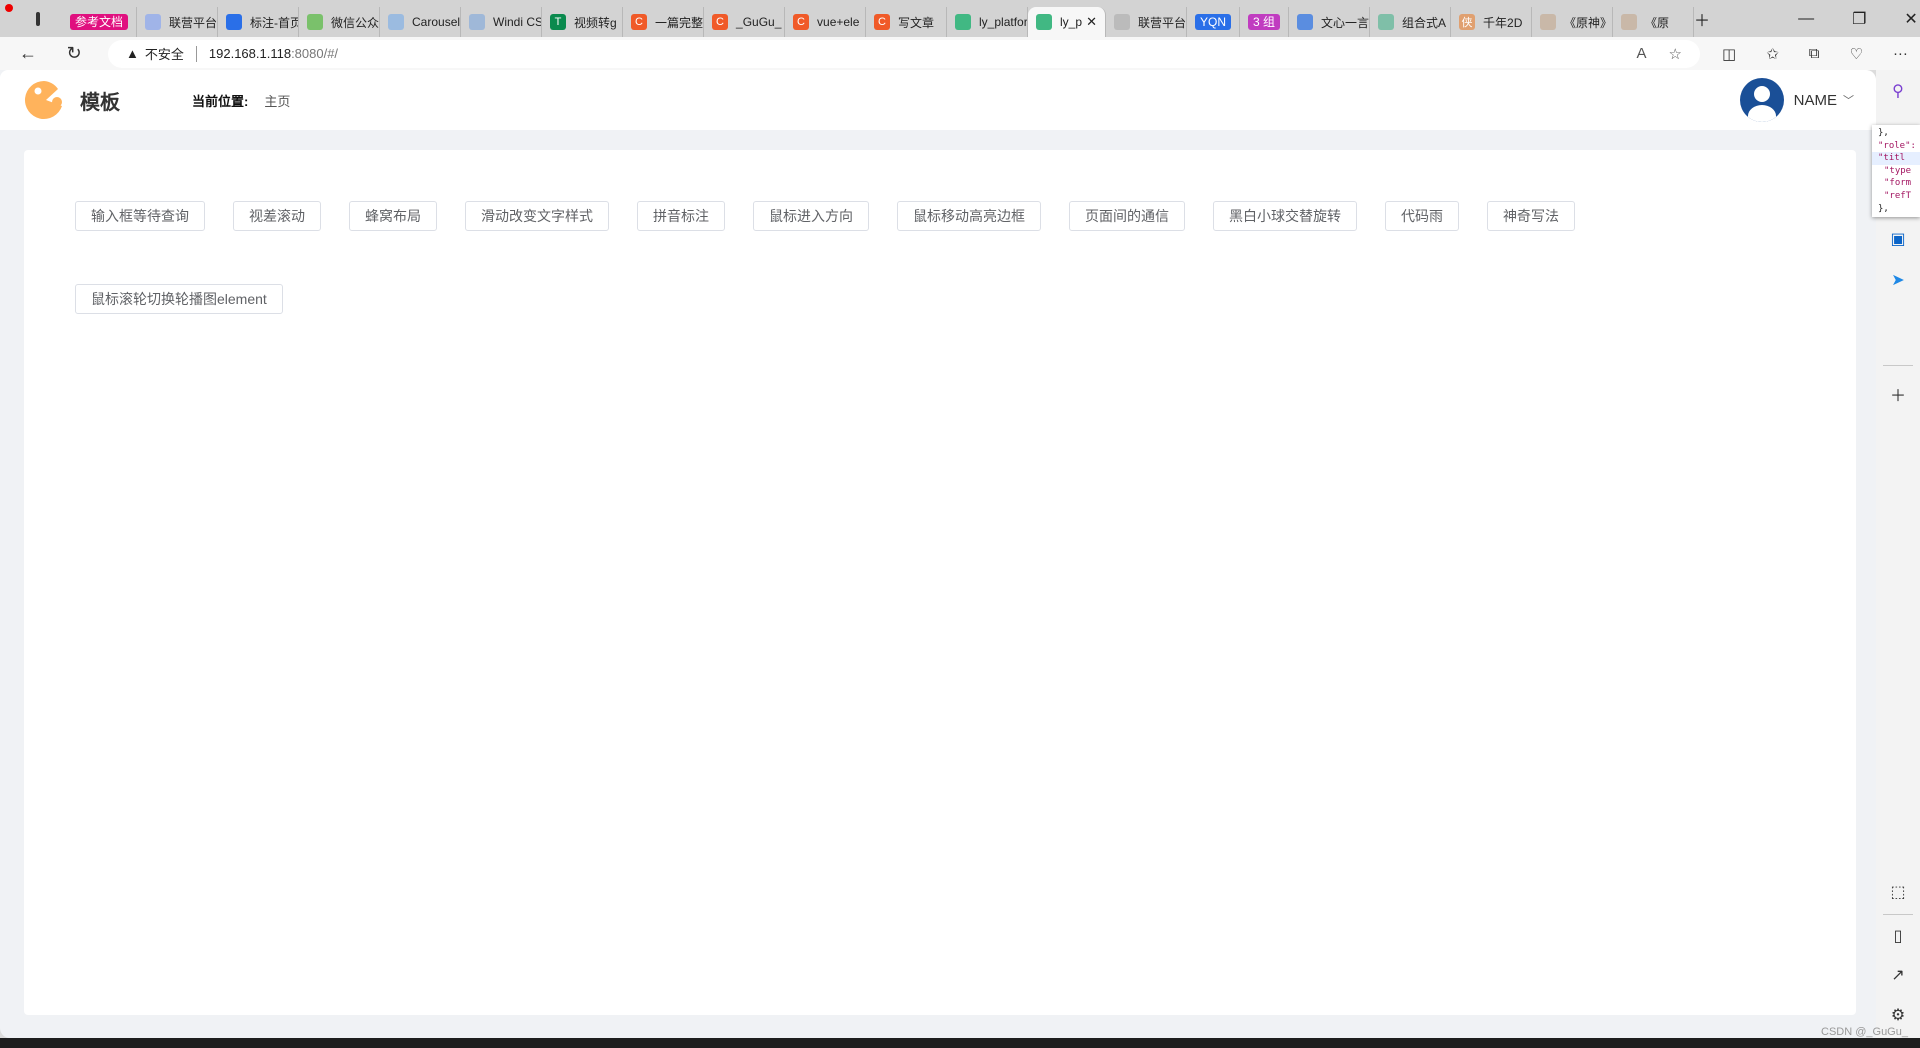 This screenshot has width=1920, height=1048. What do you see at coordinates (1883, 133) in the screenshot?
I see `json-line: },` at bounding box center [1883, 133].